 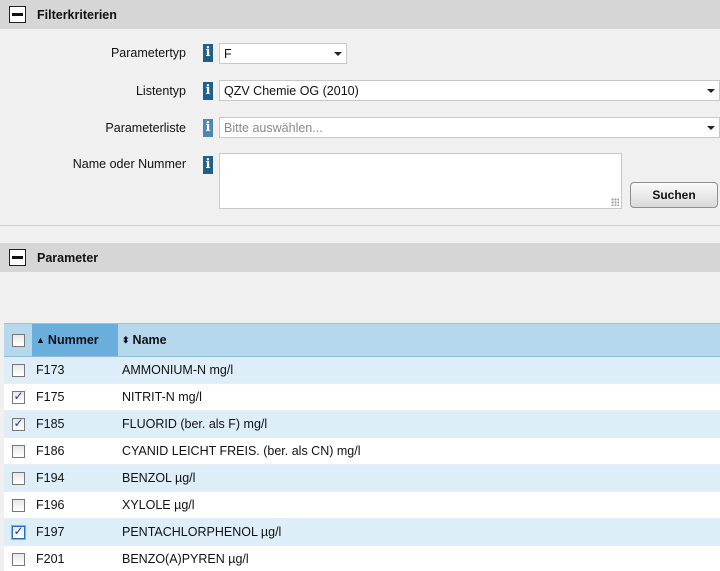 I want to click on cell-nummer: F186, so click(x=50, y=451).